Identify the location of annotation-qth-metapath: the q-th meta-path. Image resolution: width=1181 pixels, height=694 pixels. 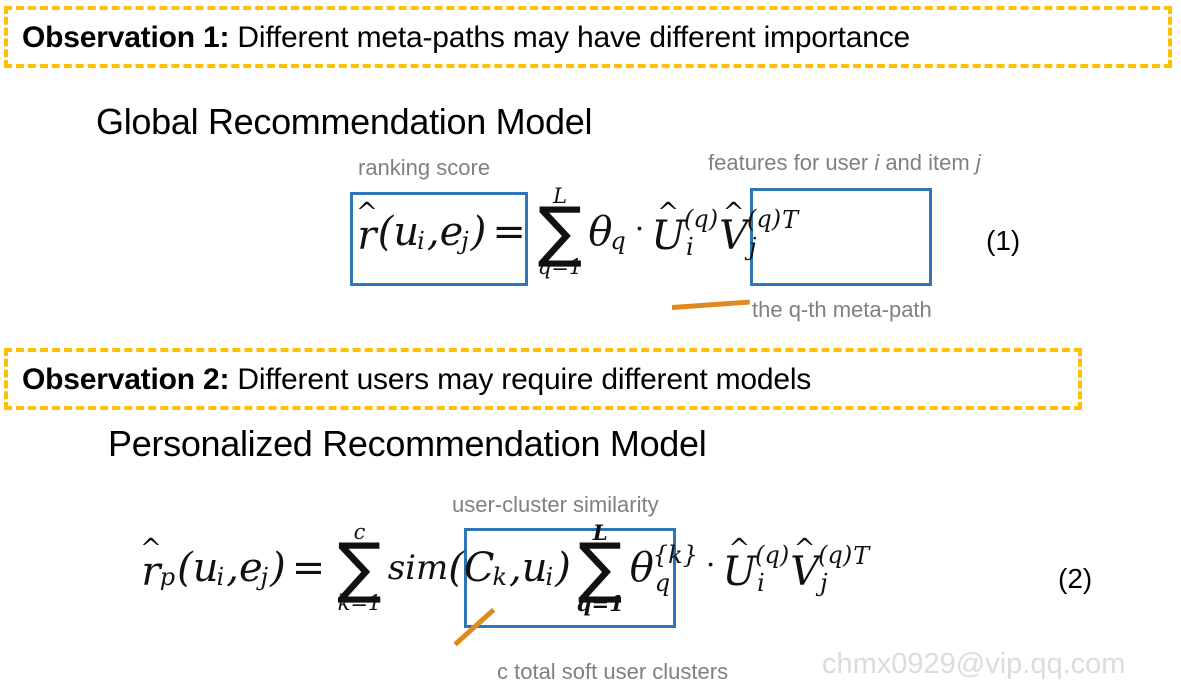
(842, 309).